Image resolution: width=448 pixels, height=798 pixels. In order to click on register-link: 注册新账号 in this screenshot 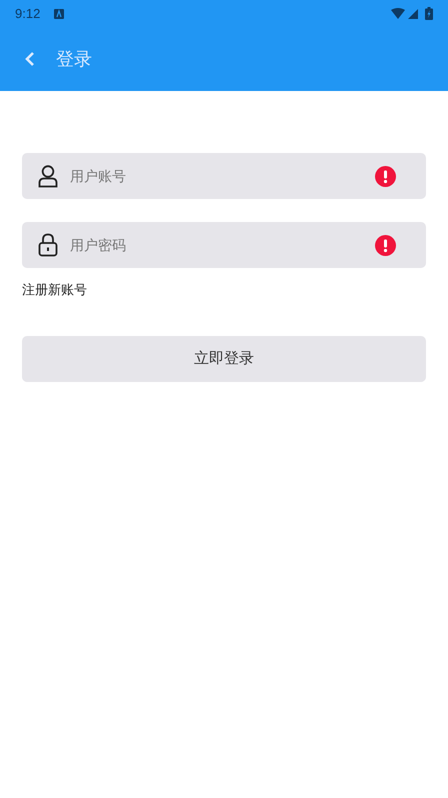, I will do `click(54, 289)`.